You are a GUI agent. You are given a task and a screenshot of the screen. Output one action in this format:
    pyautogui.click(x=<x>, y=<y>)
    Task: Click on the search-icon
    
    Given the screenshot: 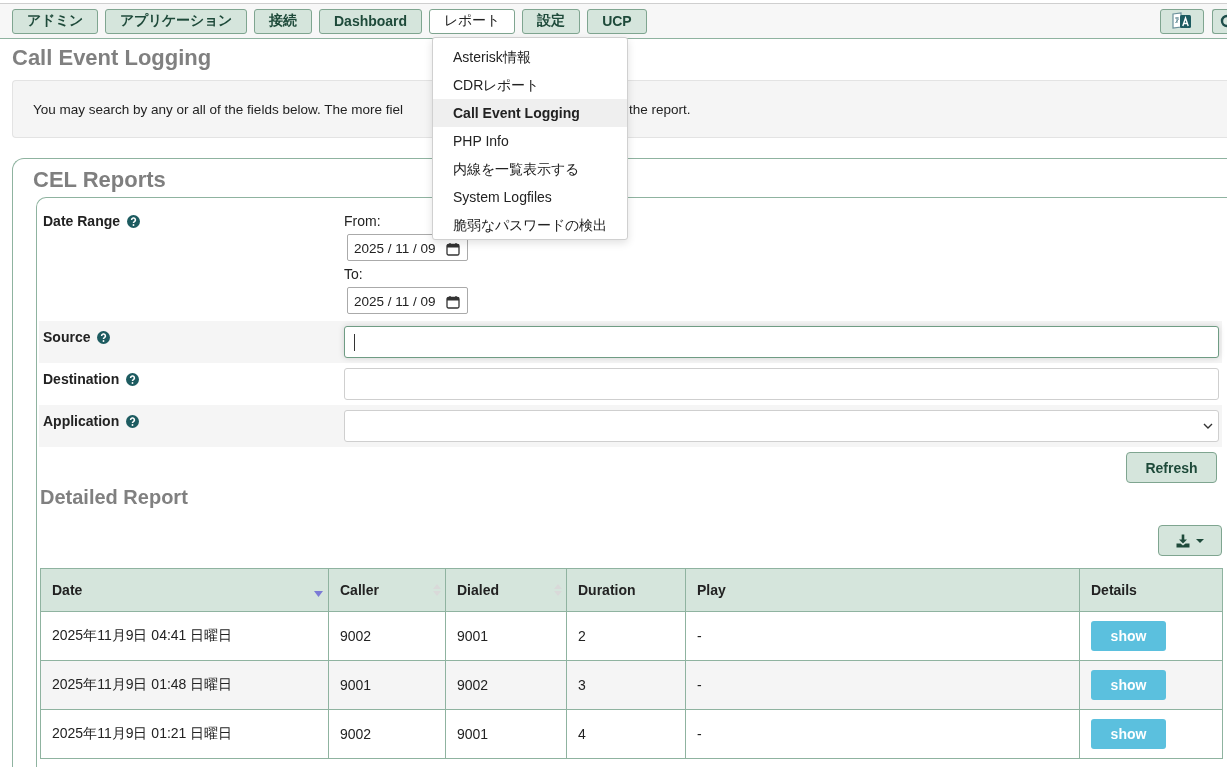 What is the action you would take?
    pyautogui.click(x=1222, y=21)
    